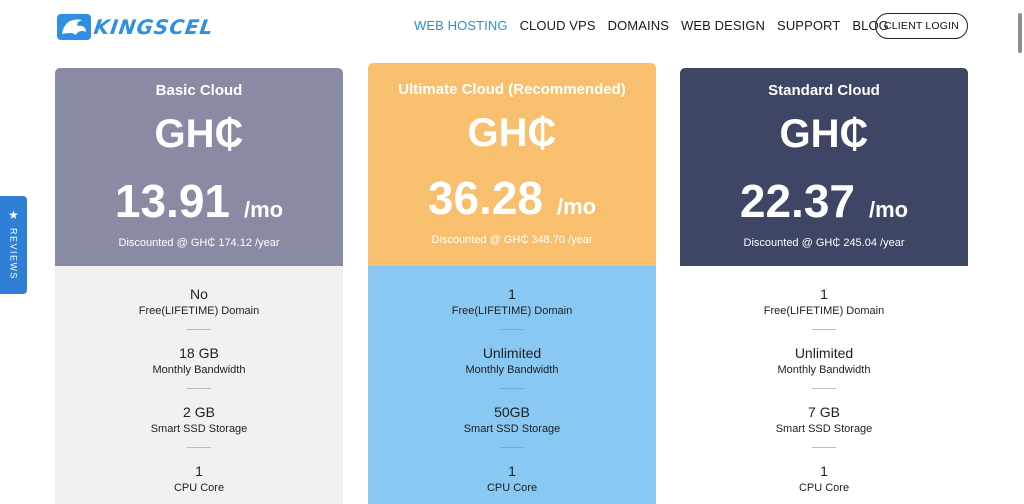  I want to click on lion-logo-icon, so click(74, 27).